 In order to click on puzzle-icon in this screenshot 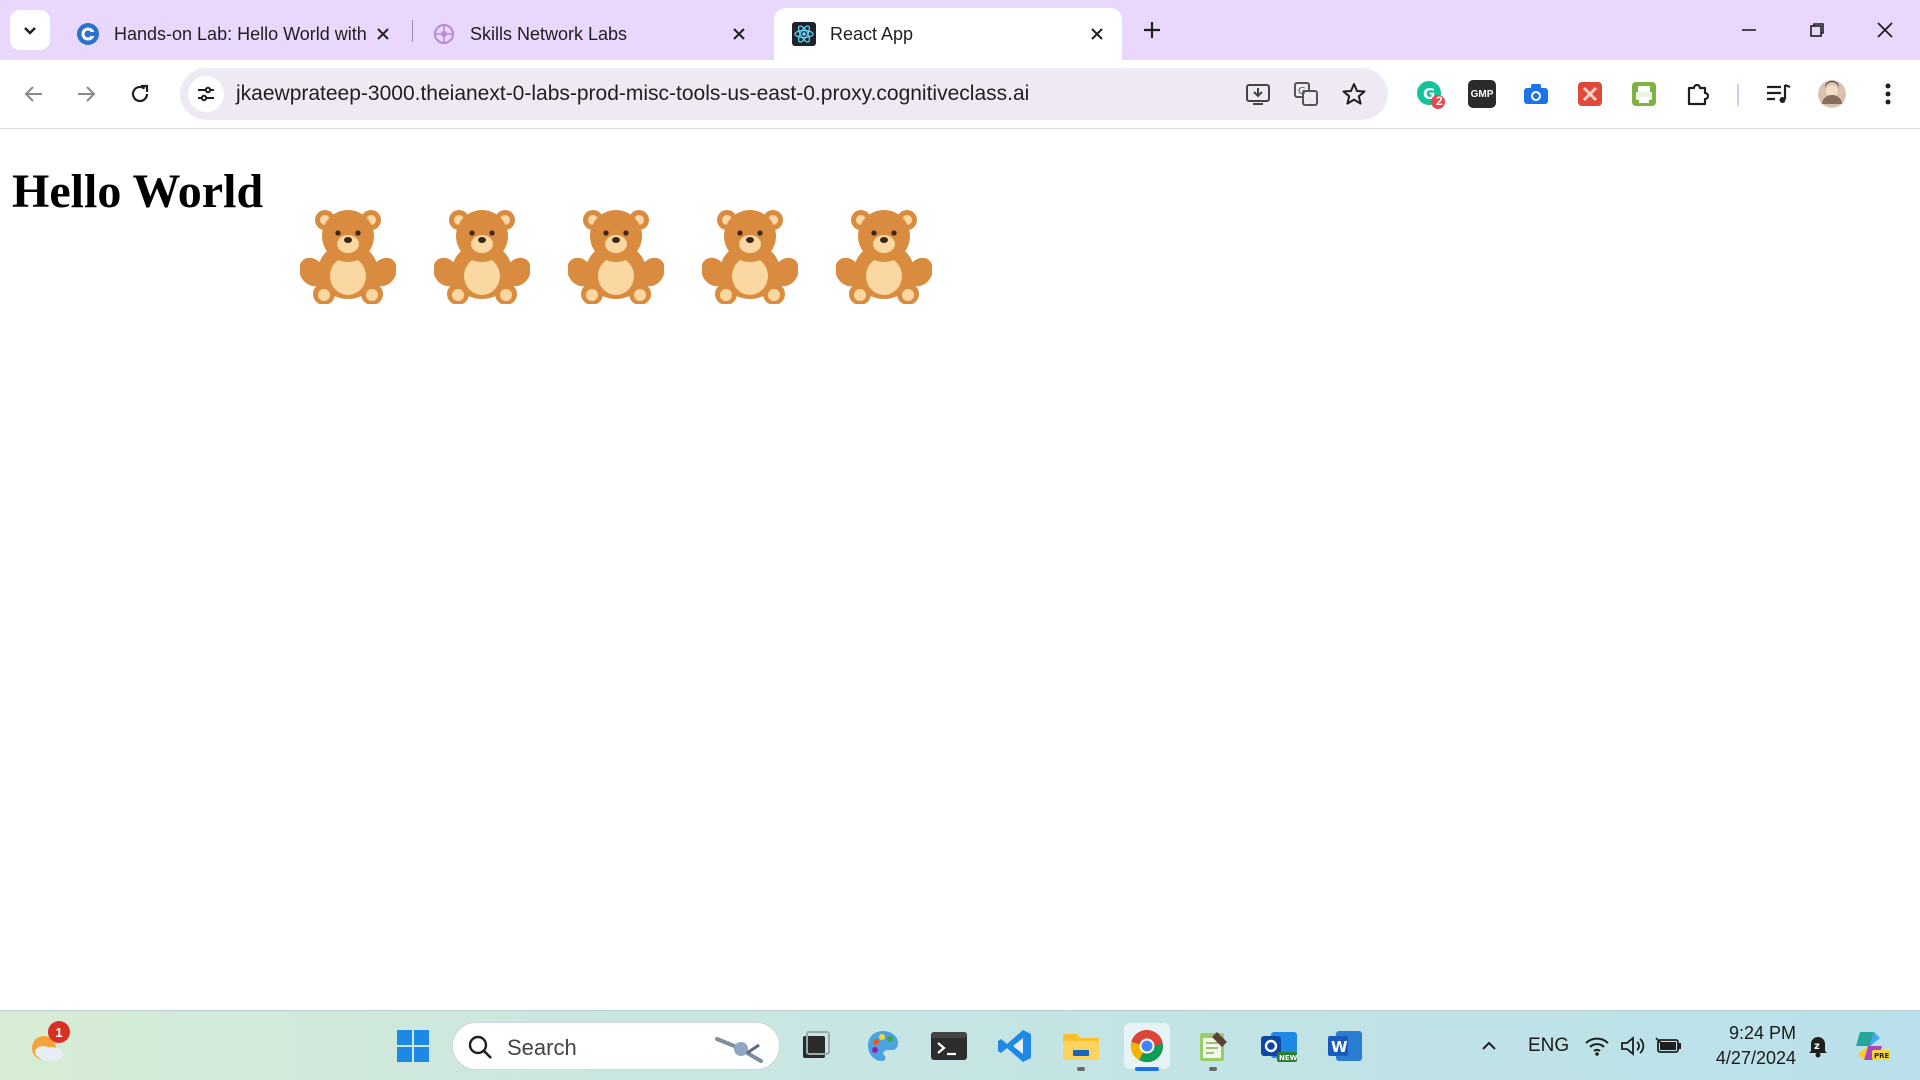, I will do `click(1698, 94)`.